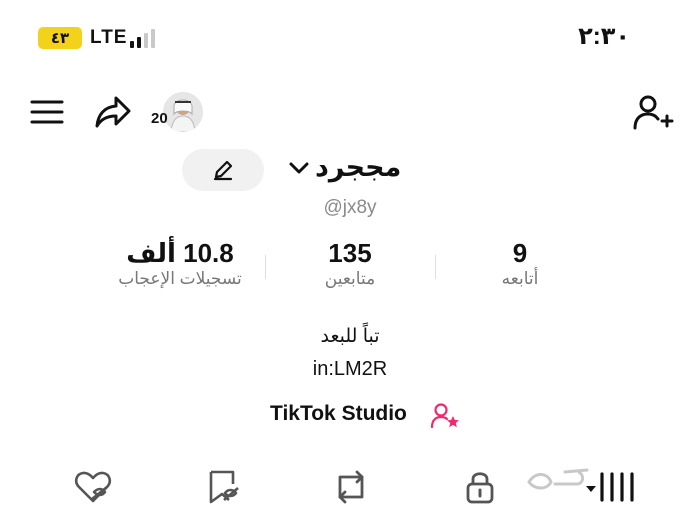 The width and height of the screenshot is (700, 509). Describe the element at coordinates (351, 487) in the screenshot. I see `repost-icon` at that location.